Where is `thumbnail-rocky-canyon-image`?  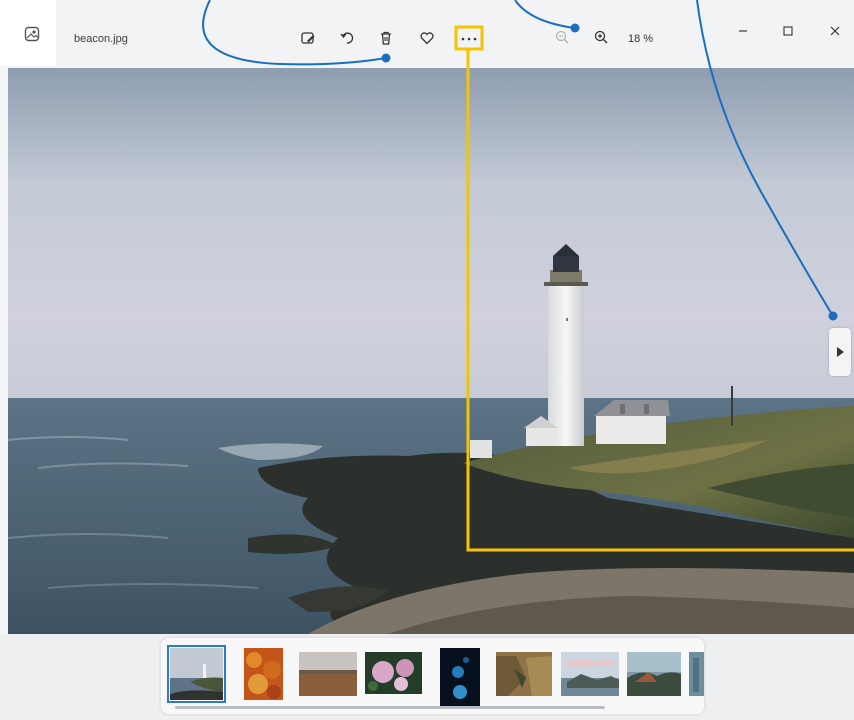
thumbnail-rocky-canyon-image is located at coordinates (524, 674).